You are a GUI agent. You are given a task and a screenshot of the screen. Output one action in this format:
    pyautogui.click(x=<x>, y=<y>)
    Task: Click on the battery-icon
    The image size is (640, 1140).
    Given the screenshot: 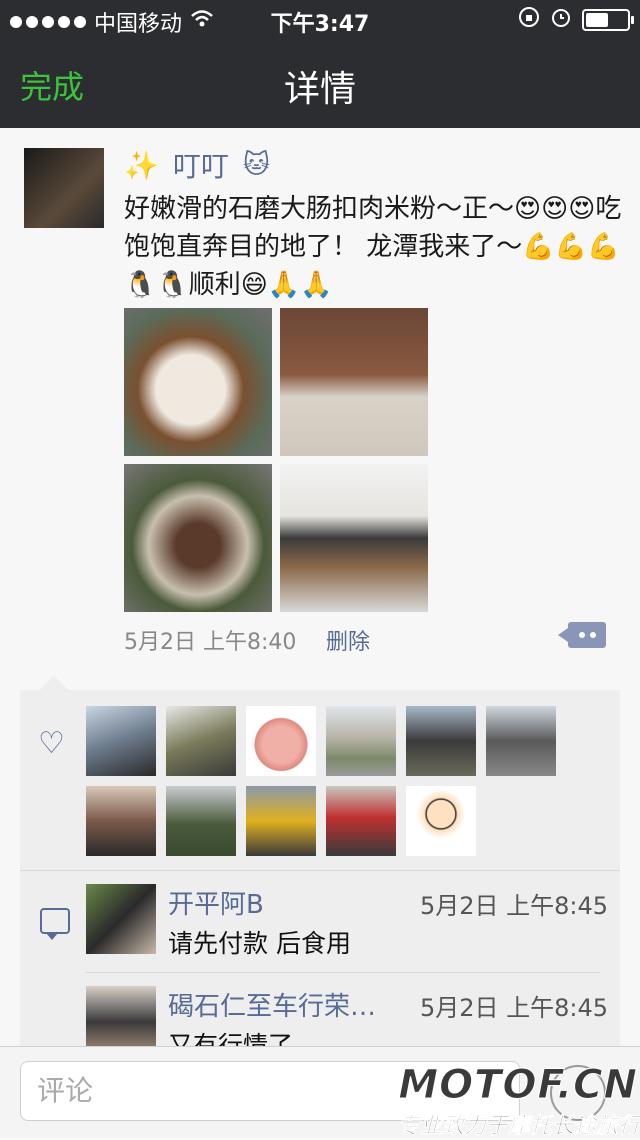 What is the action you would take?
    pyautogui.click(x=608, y=20)
    